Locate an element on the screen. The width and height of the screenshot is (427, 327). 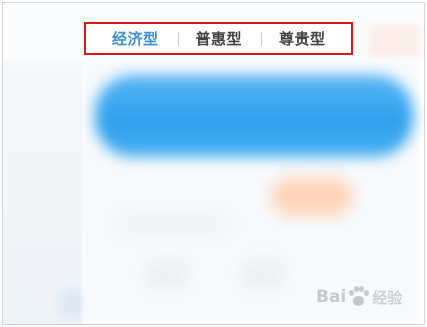
tab-inclusive: 普惠型 is located at coordinates (219, 38).